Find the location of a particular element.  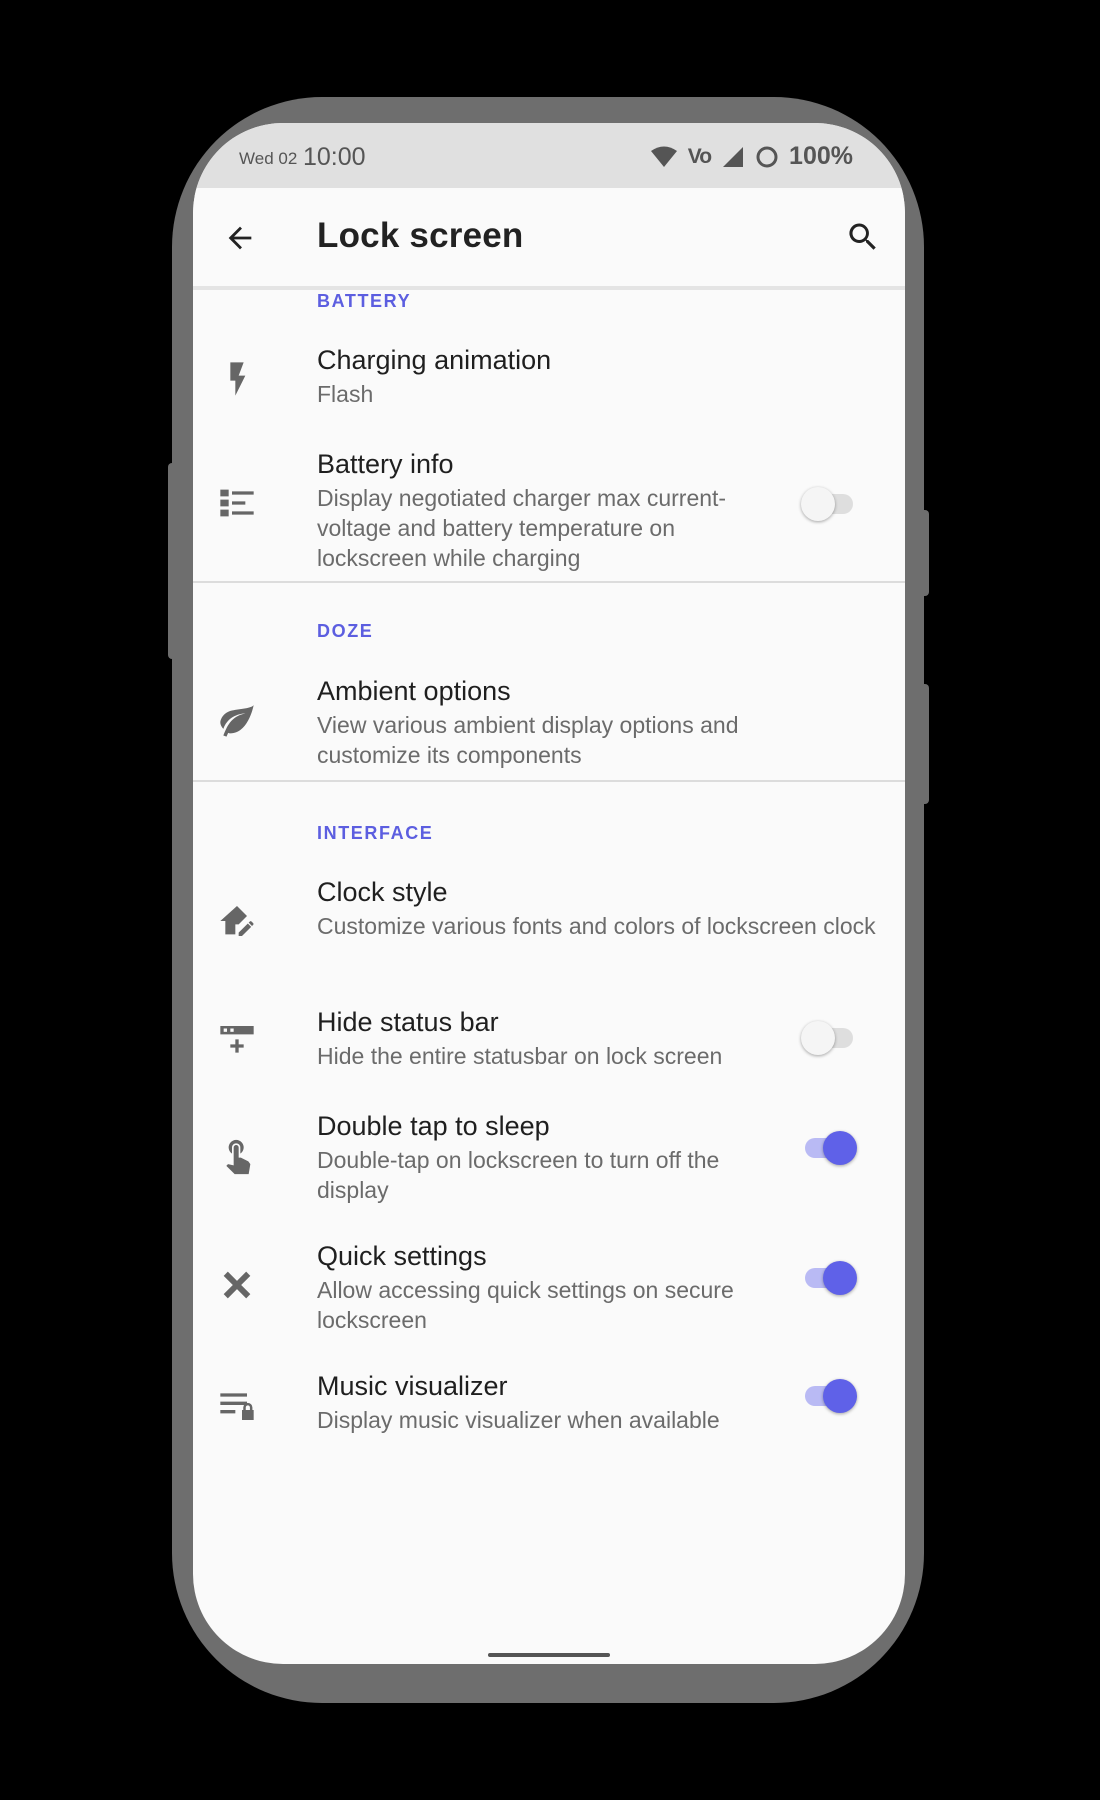

status-bar: Wed 02 10:00 Vo 100% is located at coordinates (549, 155).